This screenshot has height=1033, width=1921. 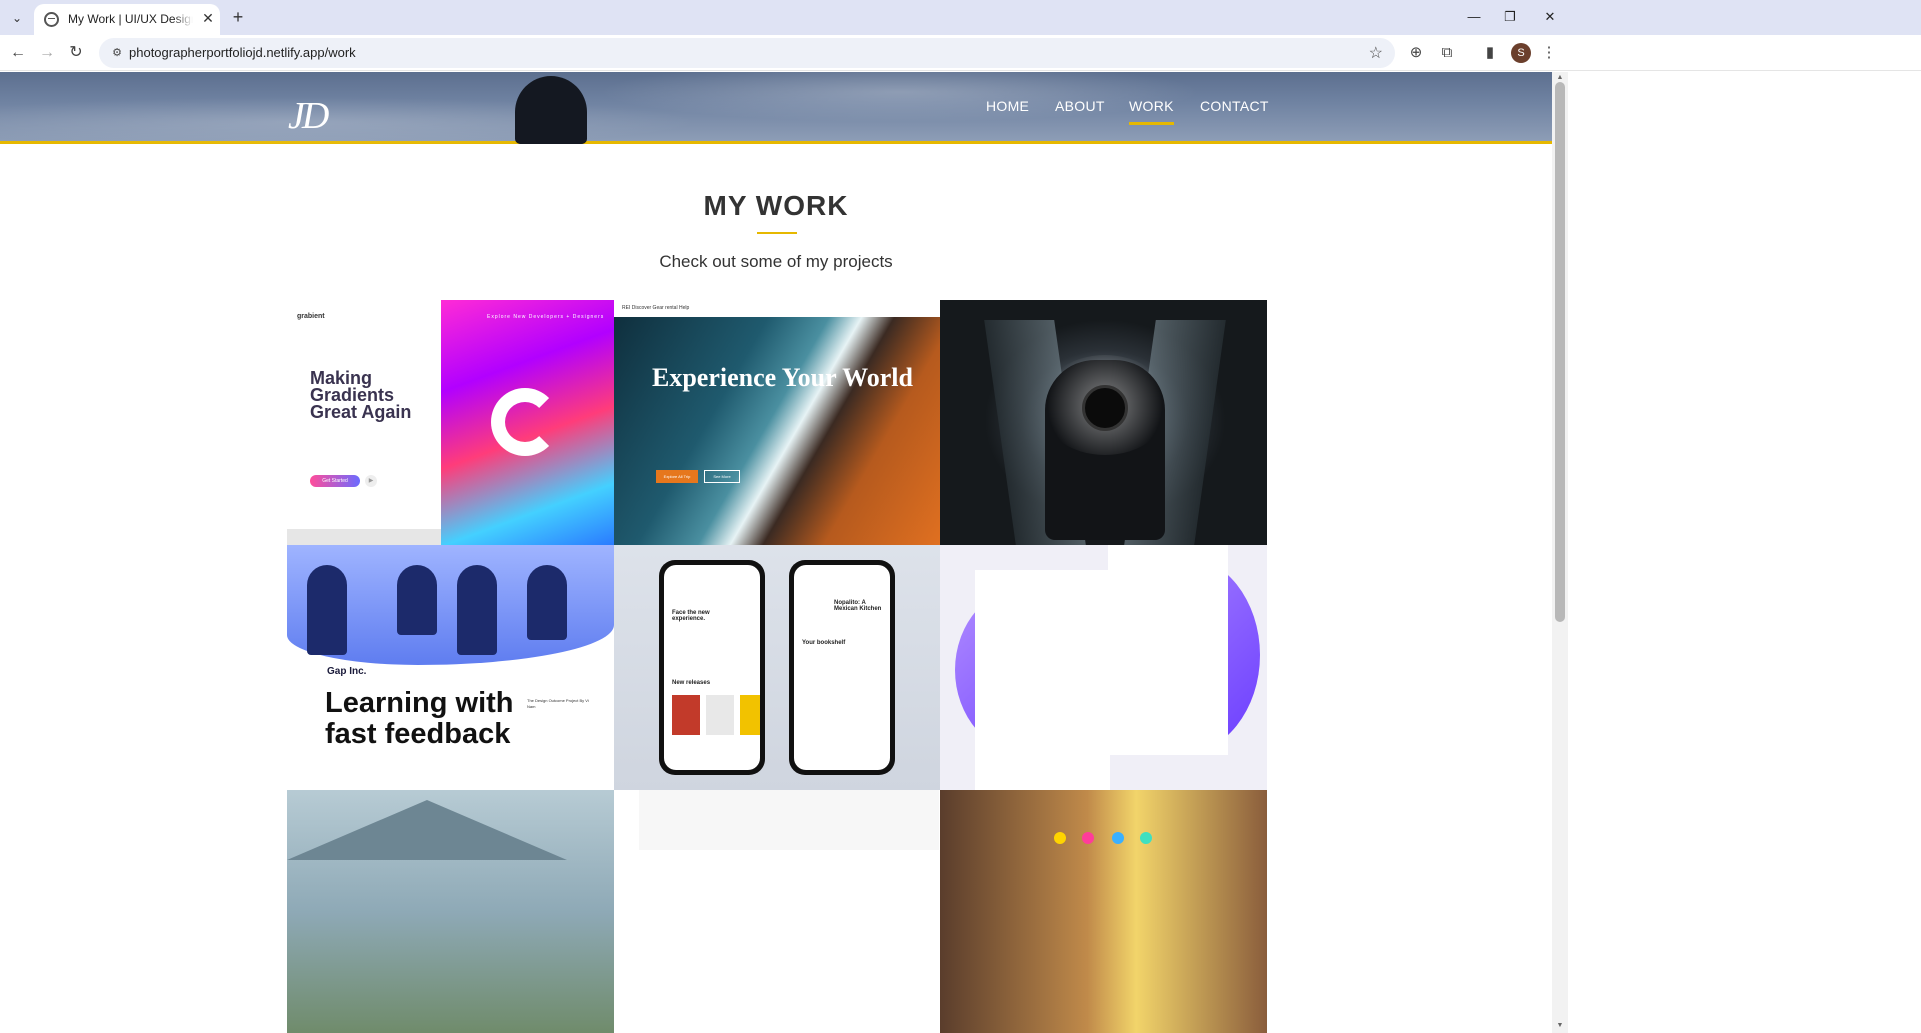 I want to click on tab-search-icon: ⌄, so click(x=17, y=18).